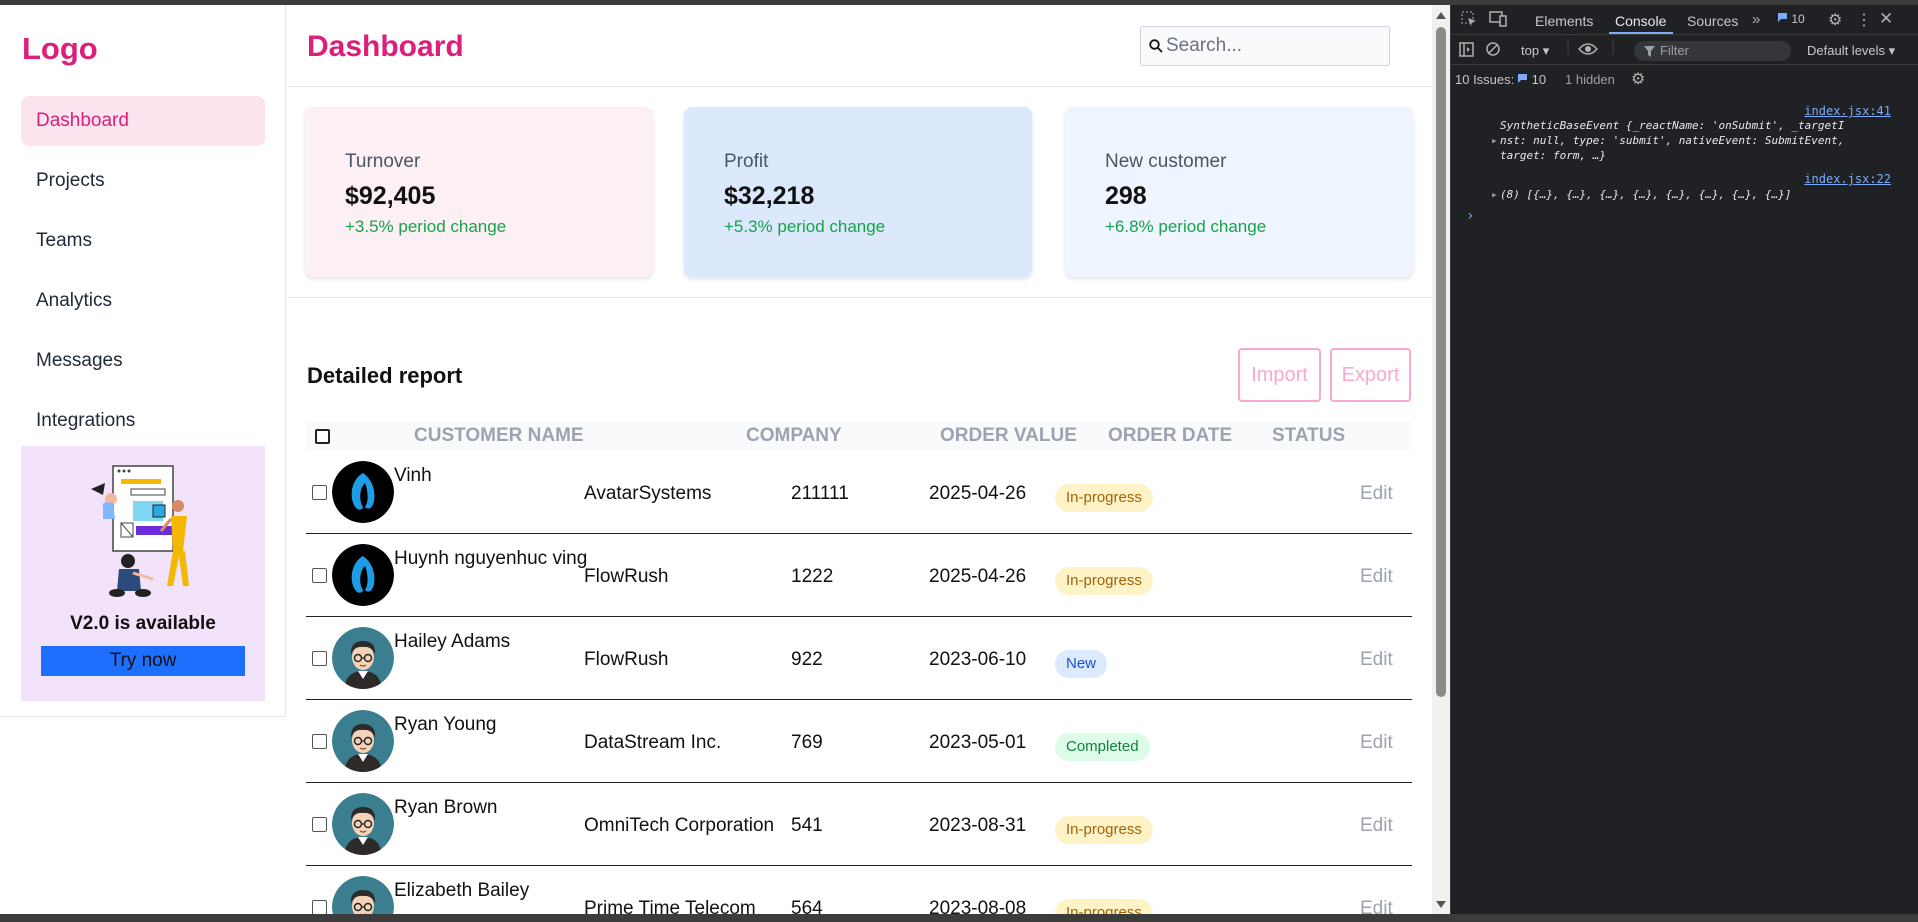  What do you see at coordinates (1441, 15) in the screenshot?
I see `scroll-up-arrow-icon` at bounding box center [1441, 15].